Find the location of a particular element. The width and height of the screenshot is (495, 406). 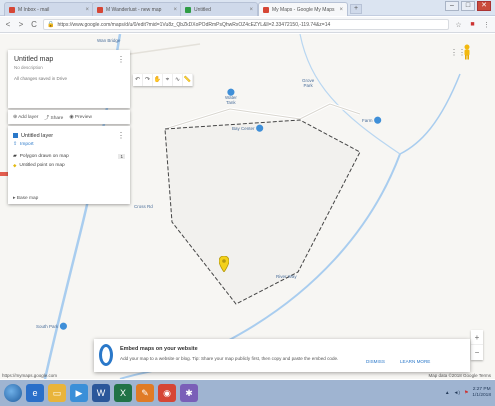

poi-label: Cross Rd is located at coordinates (143, 206).